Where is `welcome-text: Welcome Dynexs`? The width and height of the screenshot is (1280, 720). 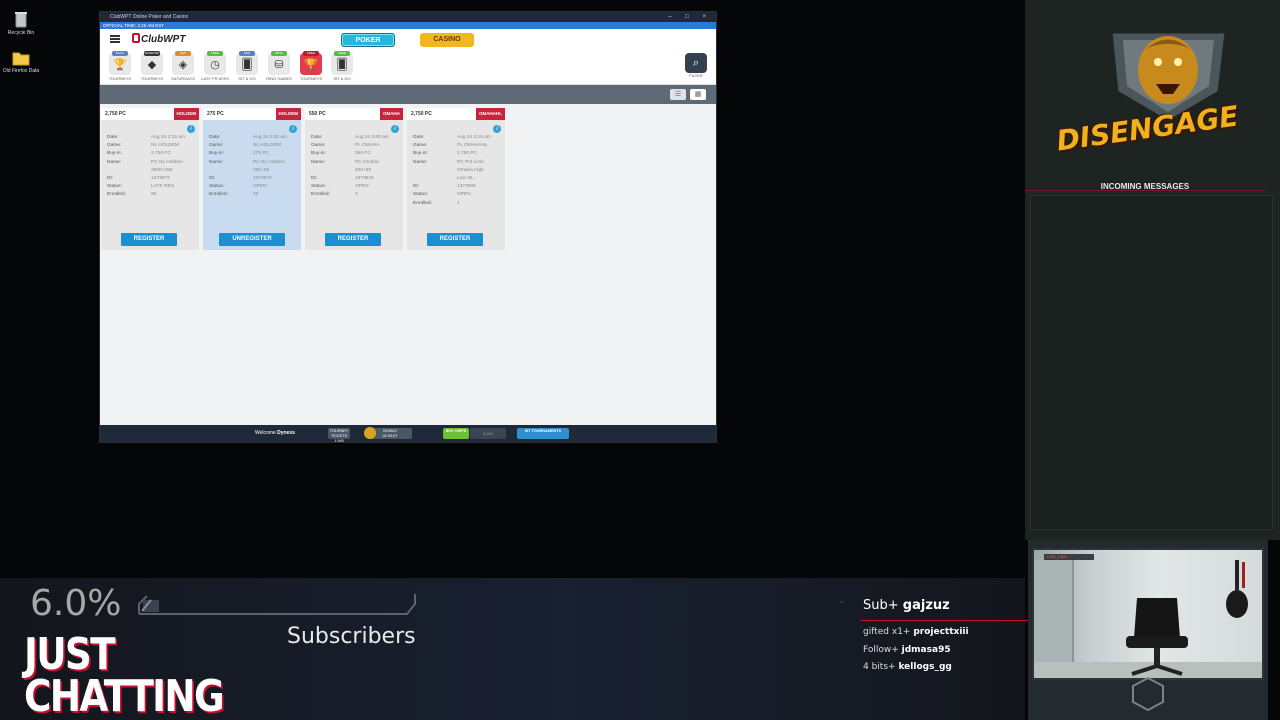 welcome-text: Welcome Dynexs is located at coordinates (275, 433).